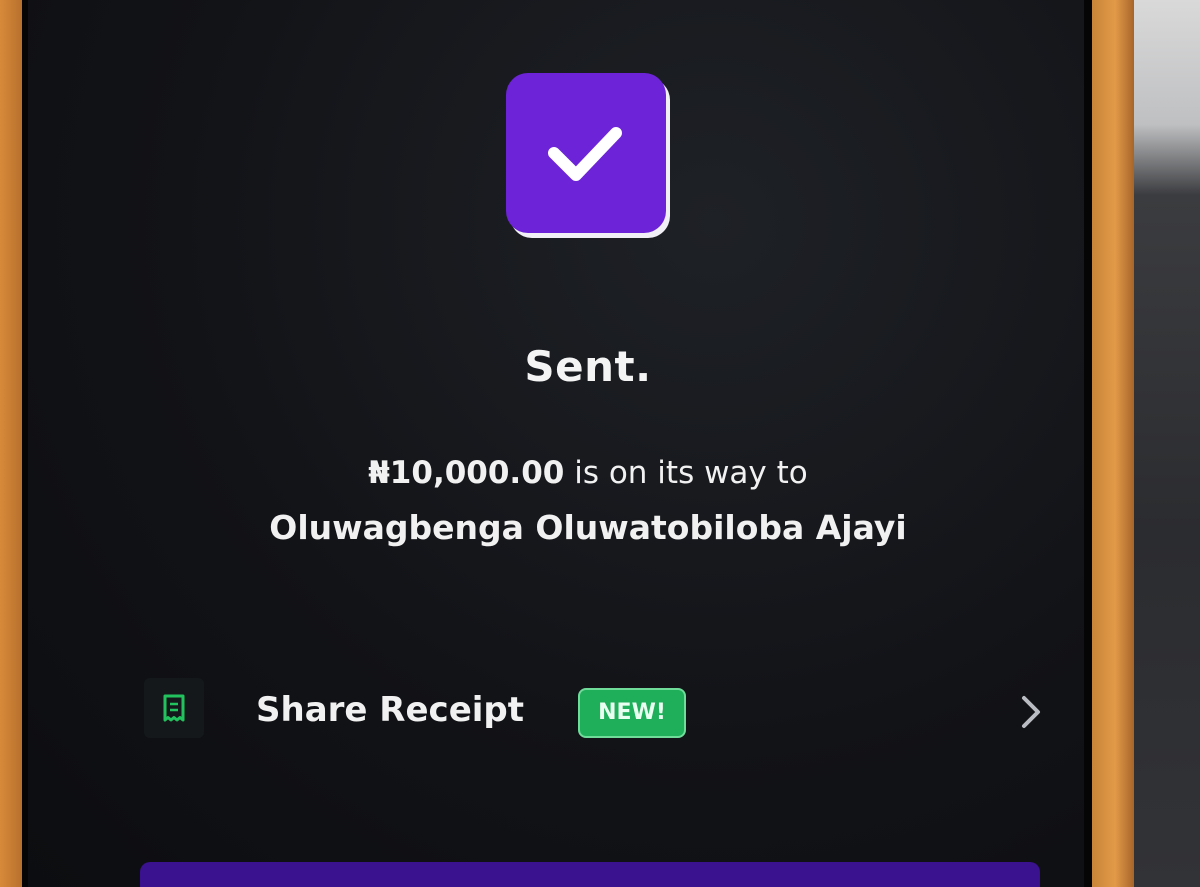  Describe the element at coordinates (590, 874) in the screenshot. I see `primary-action-button` at that location.